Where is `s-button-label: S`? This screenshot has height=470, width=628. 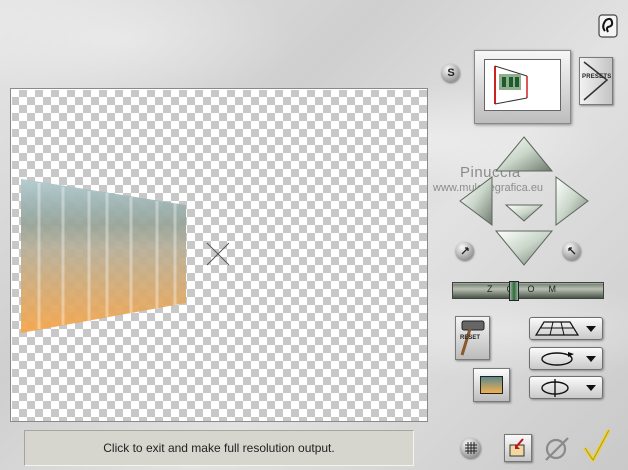 s-button-label: S is located at coordinates (451, 73).